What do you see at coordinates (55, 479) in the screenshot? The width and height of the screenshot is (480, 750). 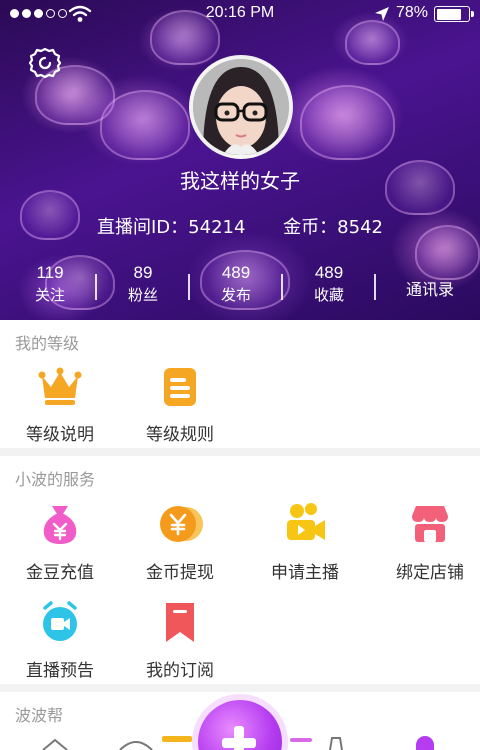 I see `section-title: 小波的服务` at bounding box center [55, 479].